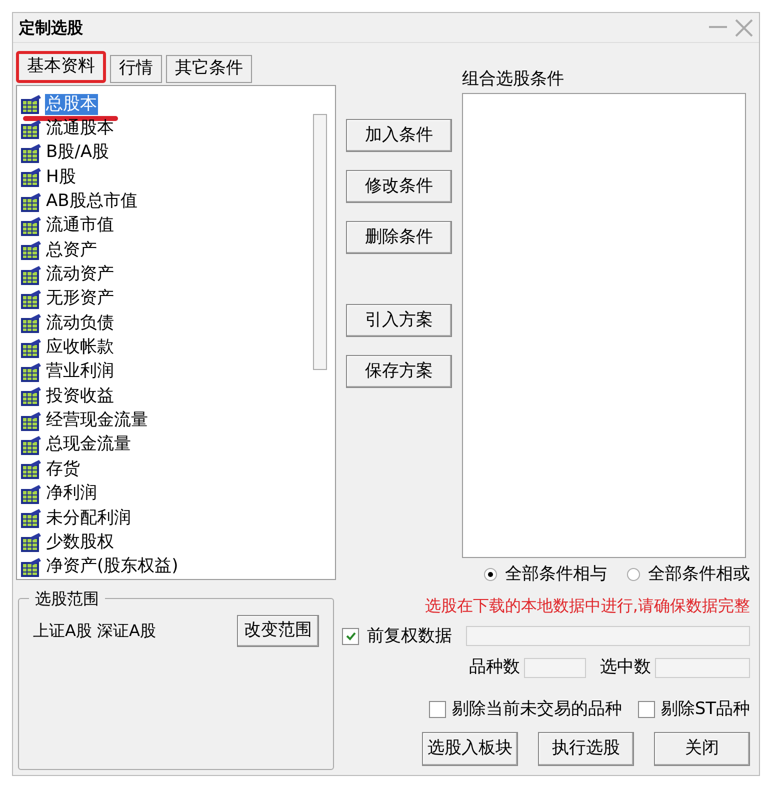 Image resolution: width=772 pixels, height=795 pixels. What do you see at coordinates (409, 636) in the screenshot?
I see `checkbox-label: 前复权数据` at bounding box center [409, 636].